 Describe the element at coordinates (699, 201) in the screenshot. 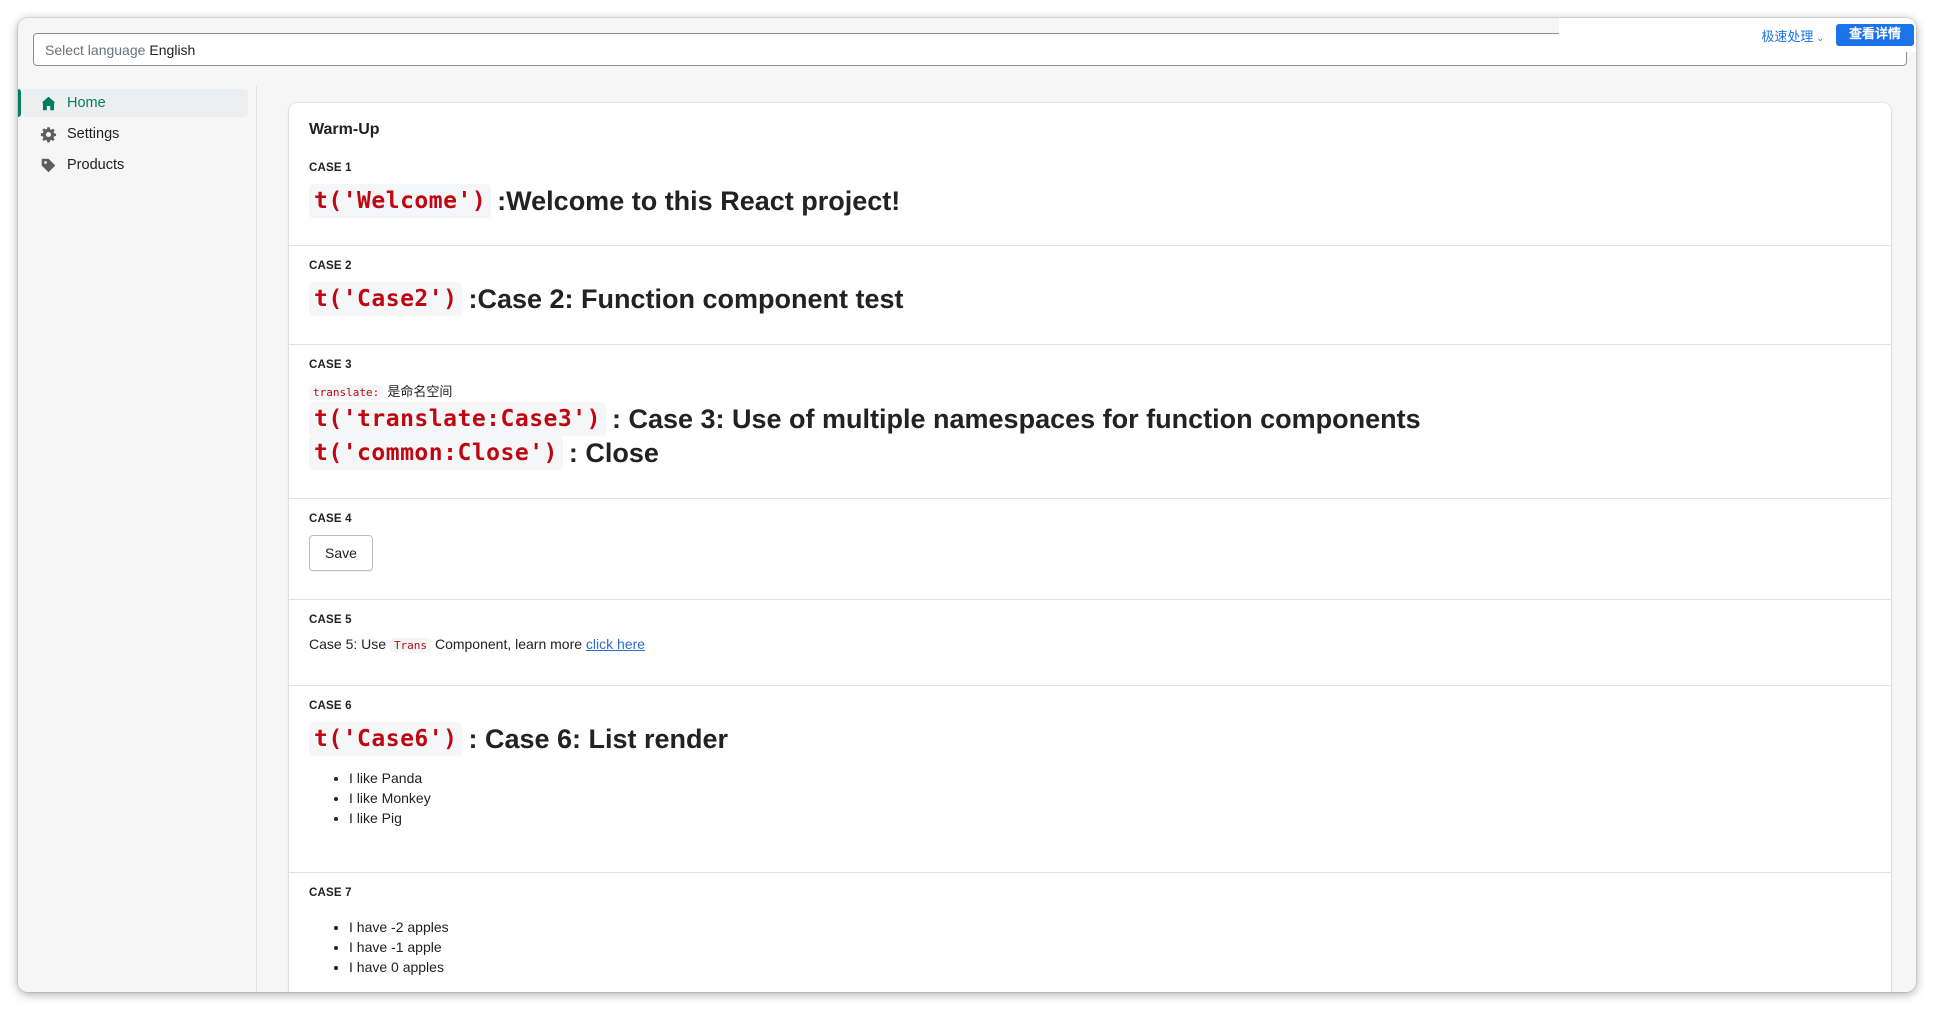

I see `translated-text: :Welcome to this React project!` at that location.